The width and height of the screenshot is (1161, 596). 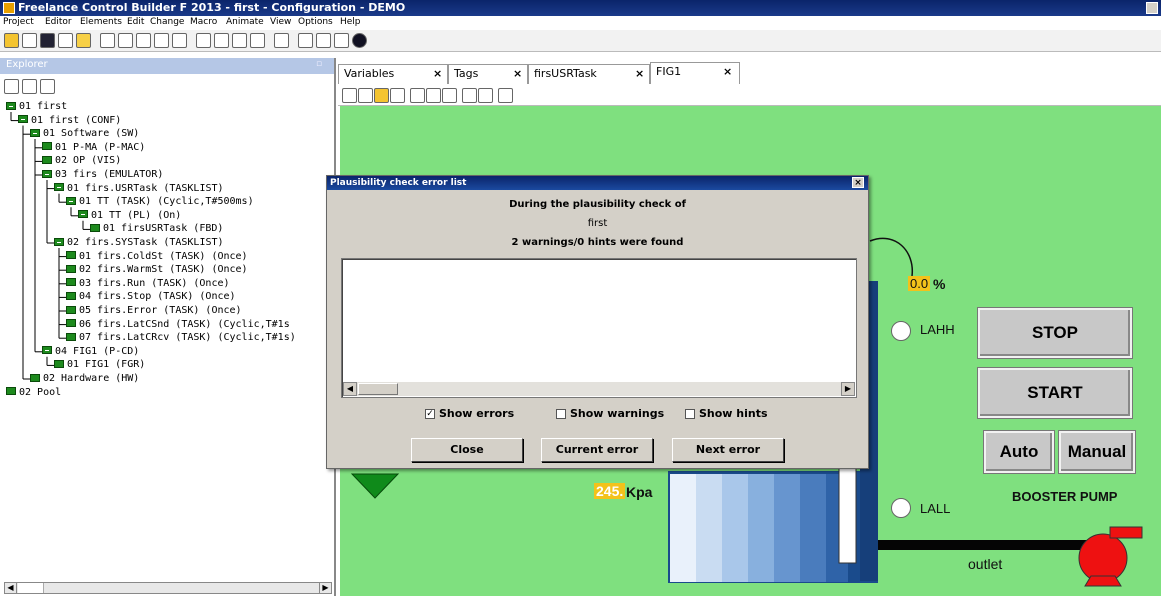 I want to click on auto-button: Auto, so click(x=1019, y=452).